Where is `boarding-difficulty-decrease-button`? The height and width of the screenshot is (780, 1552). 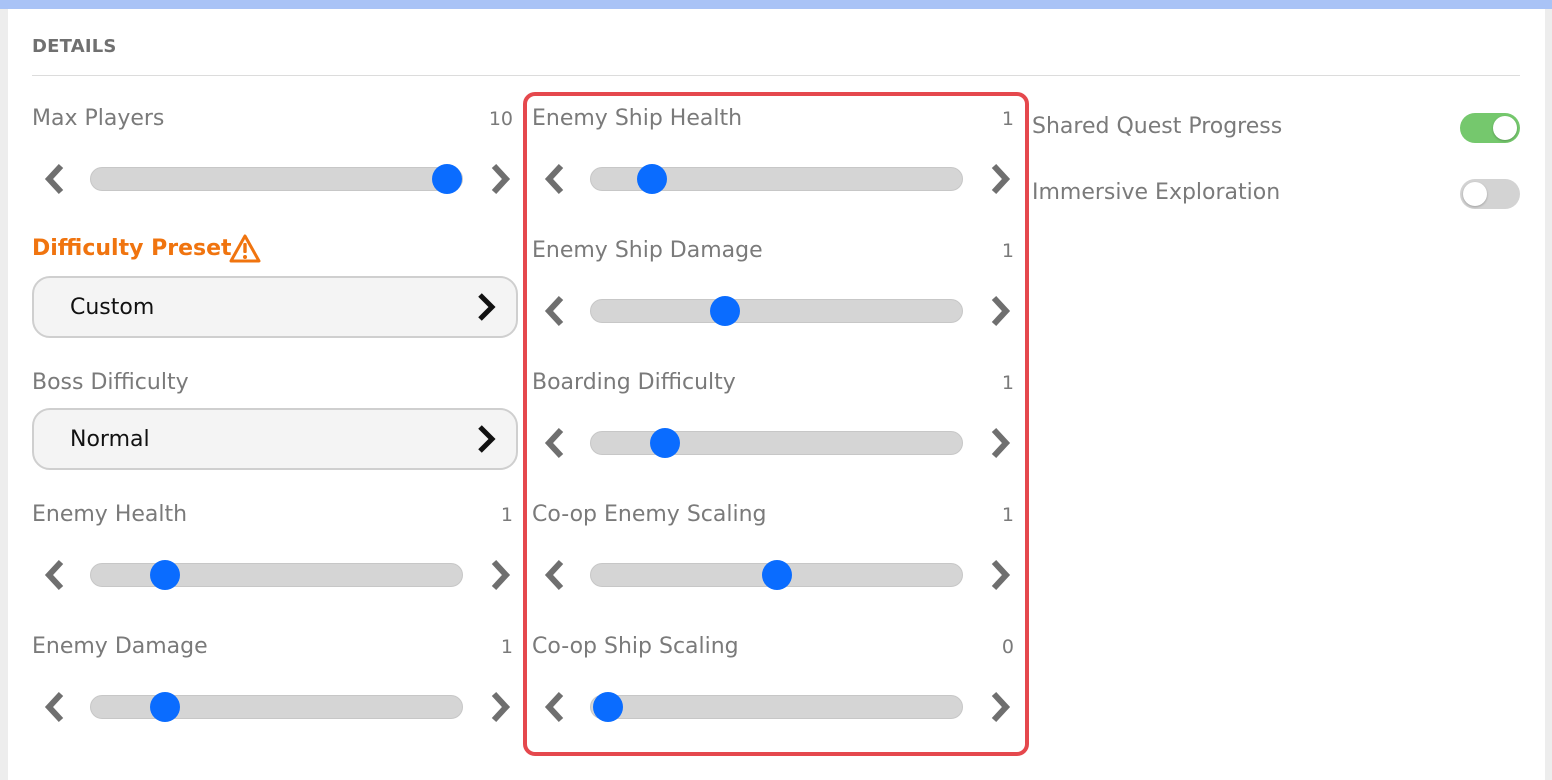
boarding-difficulty-decrease-button is located at coordinates (555, 443).